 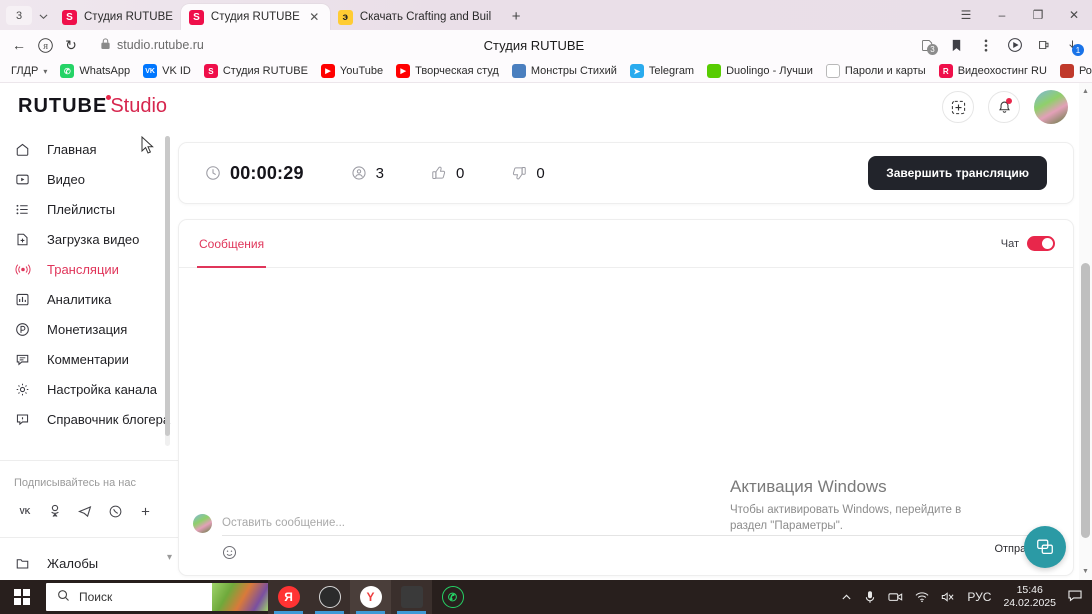 I want to click on more-icon, so click(x=145, y=511).